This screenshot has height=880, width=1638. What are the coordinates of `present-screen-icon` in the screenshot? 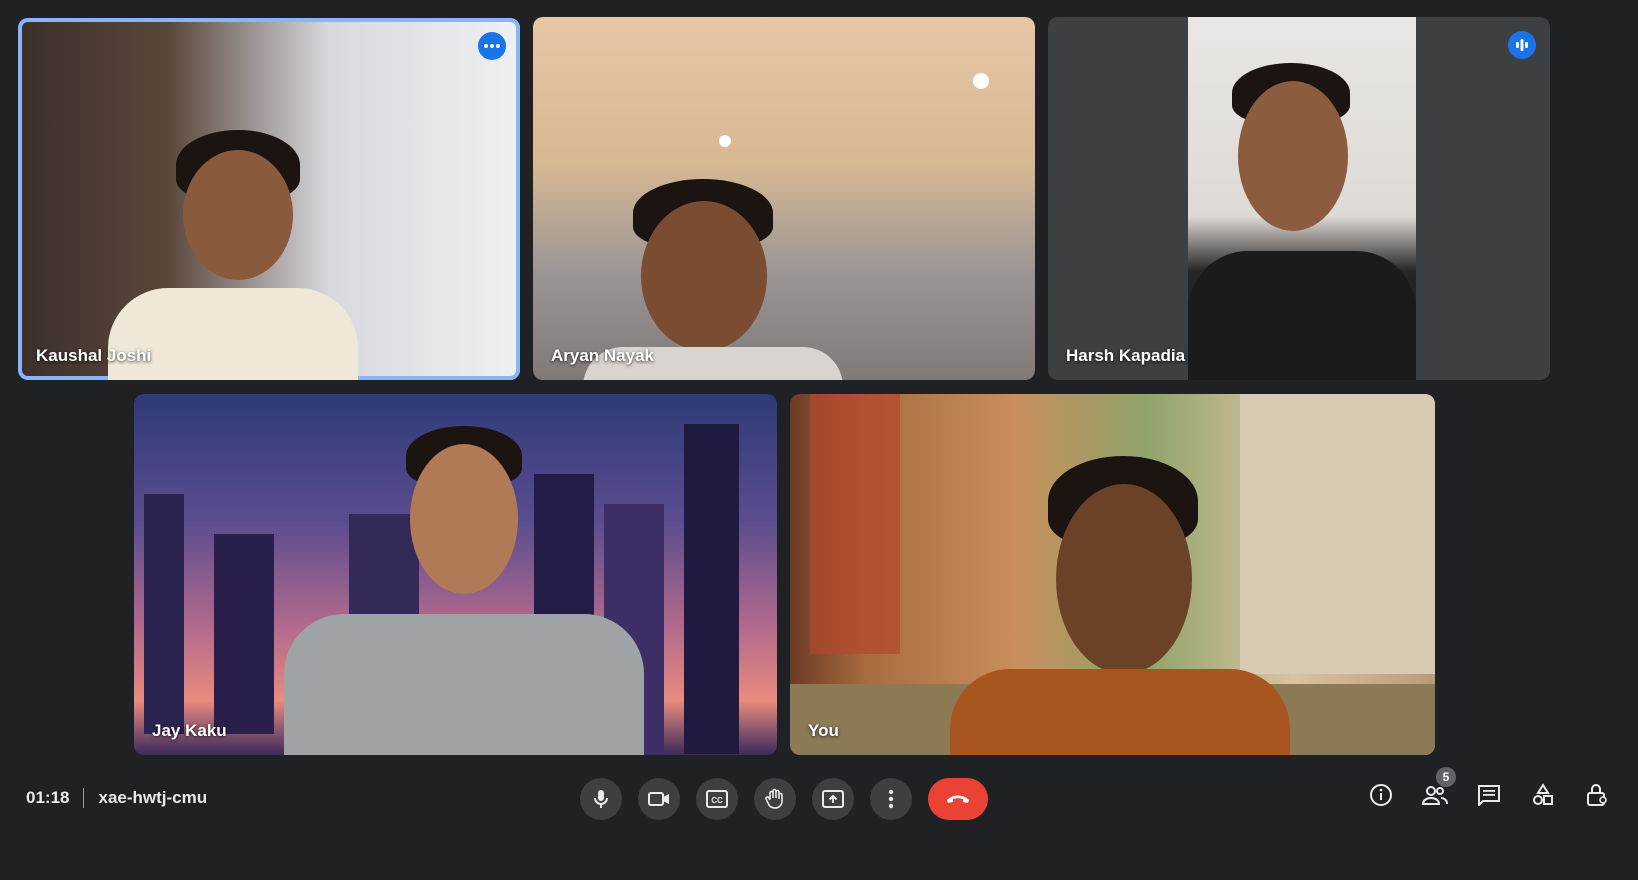 It's located at (833, 799).